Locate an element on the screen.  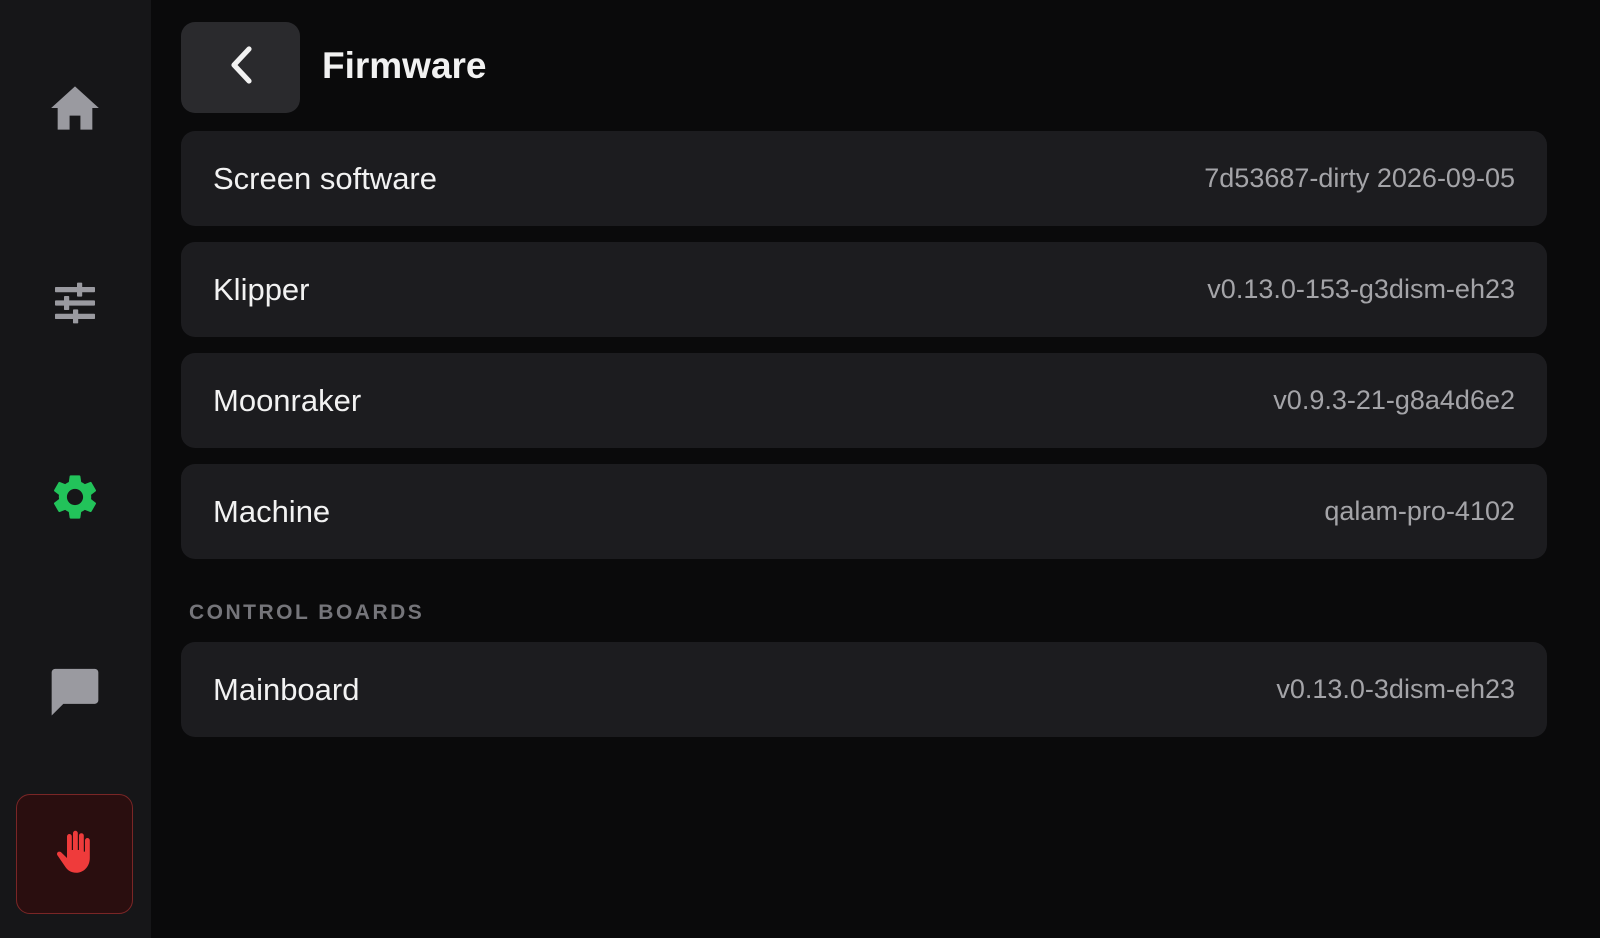
row-value: 7d53687-dirty 2026-09-05 is located at coordinates (1359, 178).